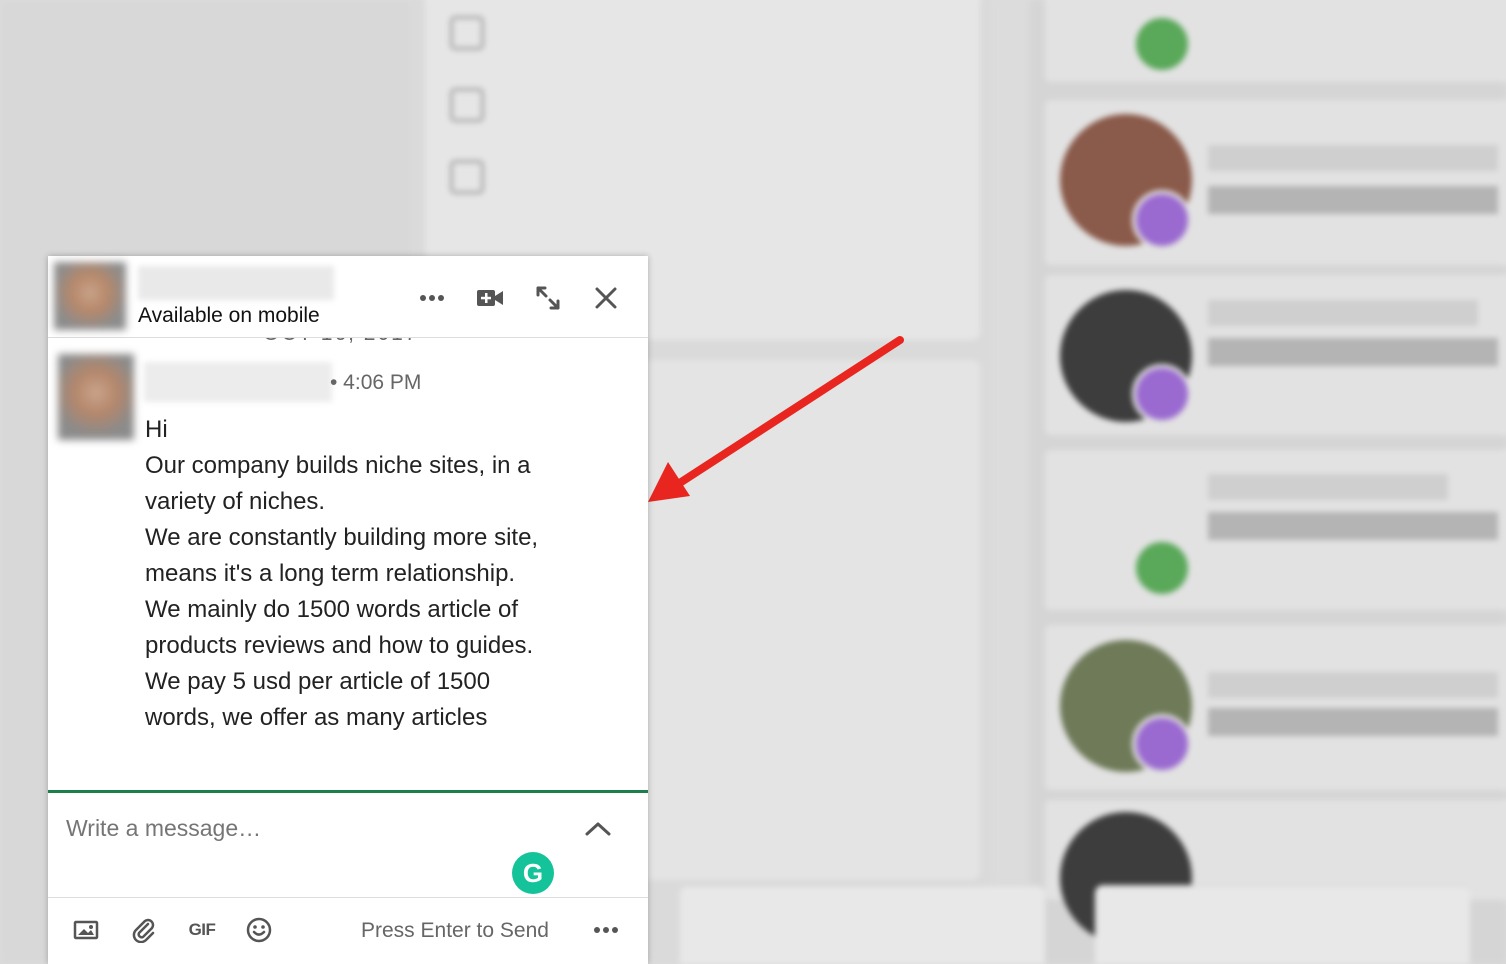 This screenshot has width=1506, height=964. I want to click on sender-name-redacted, so click(238, 382).